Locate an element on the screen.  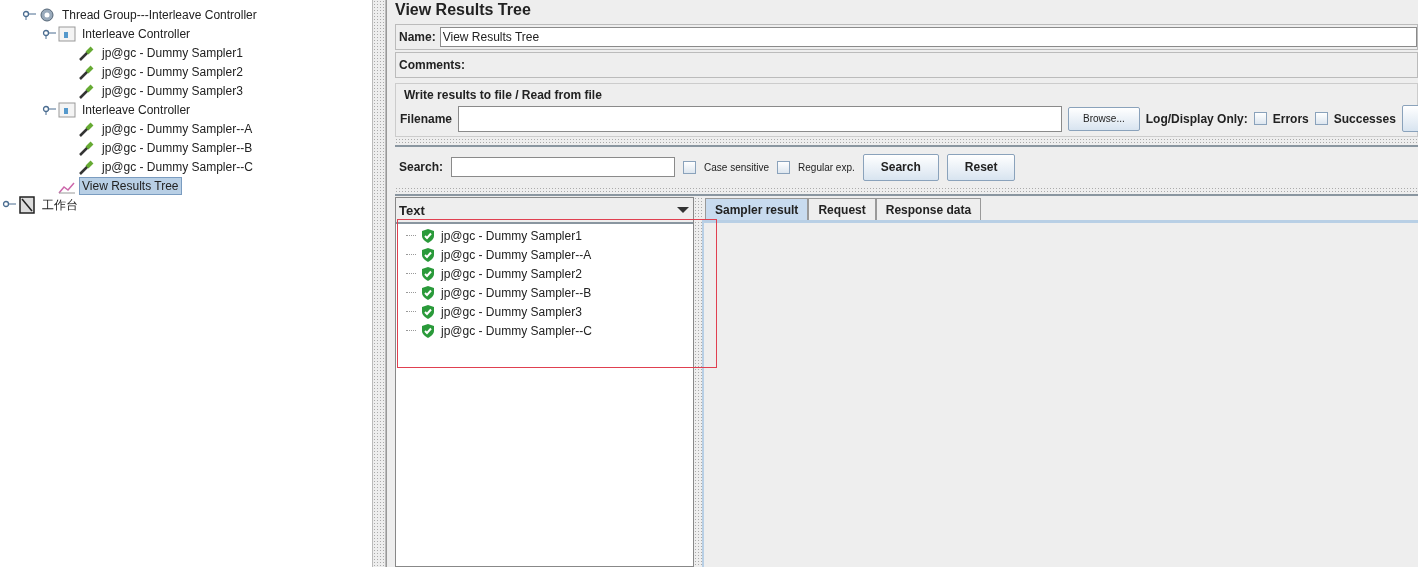
result-item: jp@gc - Dummy Sampler1 is located at coordinates (511, 235).